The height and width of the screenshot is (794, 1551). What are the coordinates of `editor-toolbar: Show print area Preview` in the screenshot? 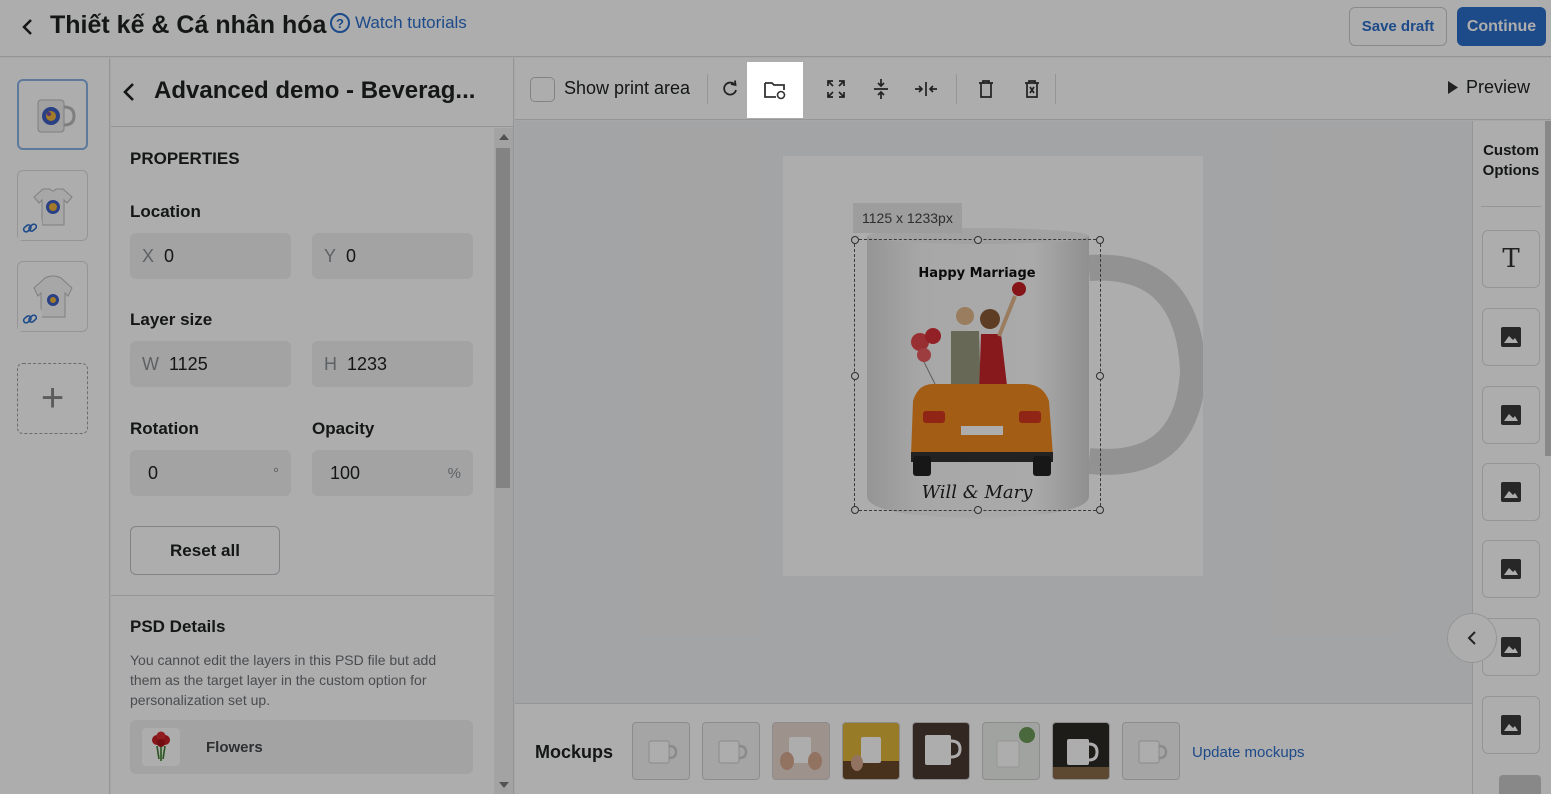 It's located at (1033, 89).